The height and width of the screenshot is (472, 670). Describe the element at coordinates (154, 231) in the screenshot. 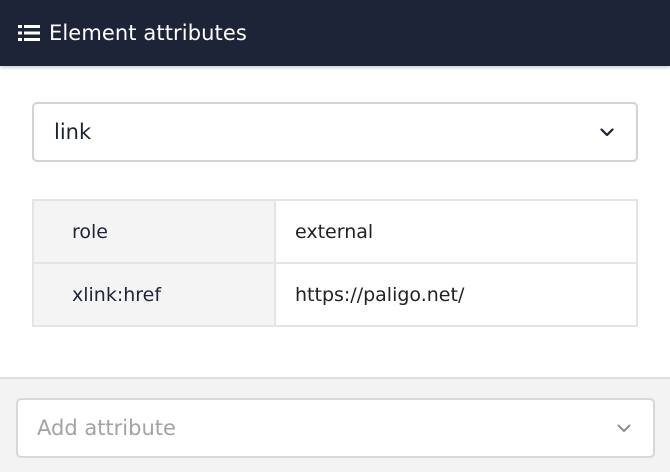

I see `attribute-name: role` at that location.